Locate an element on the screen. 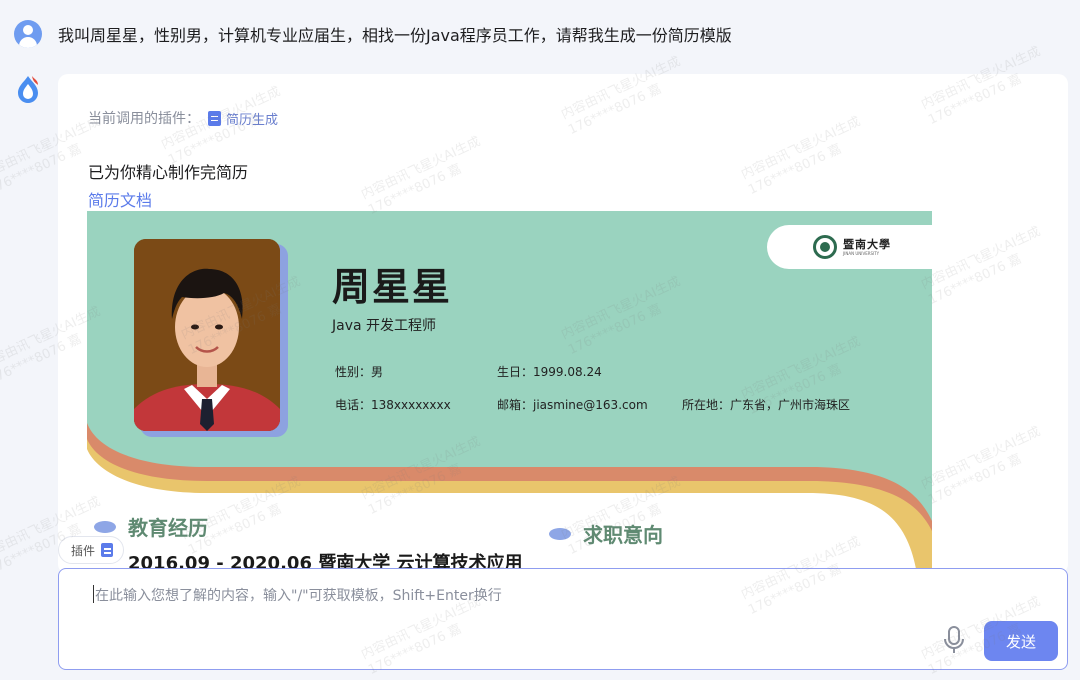  resume-location: 所在地：广东省，广州市海珠区 is located at coordinates (766, 405).